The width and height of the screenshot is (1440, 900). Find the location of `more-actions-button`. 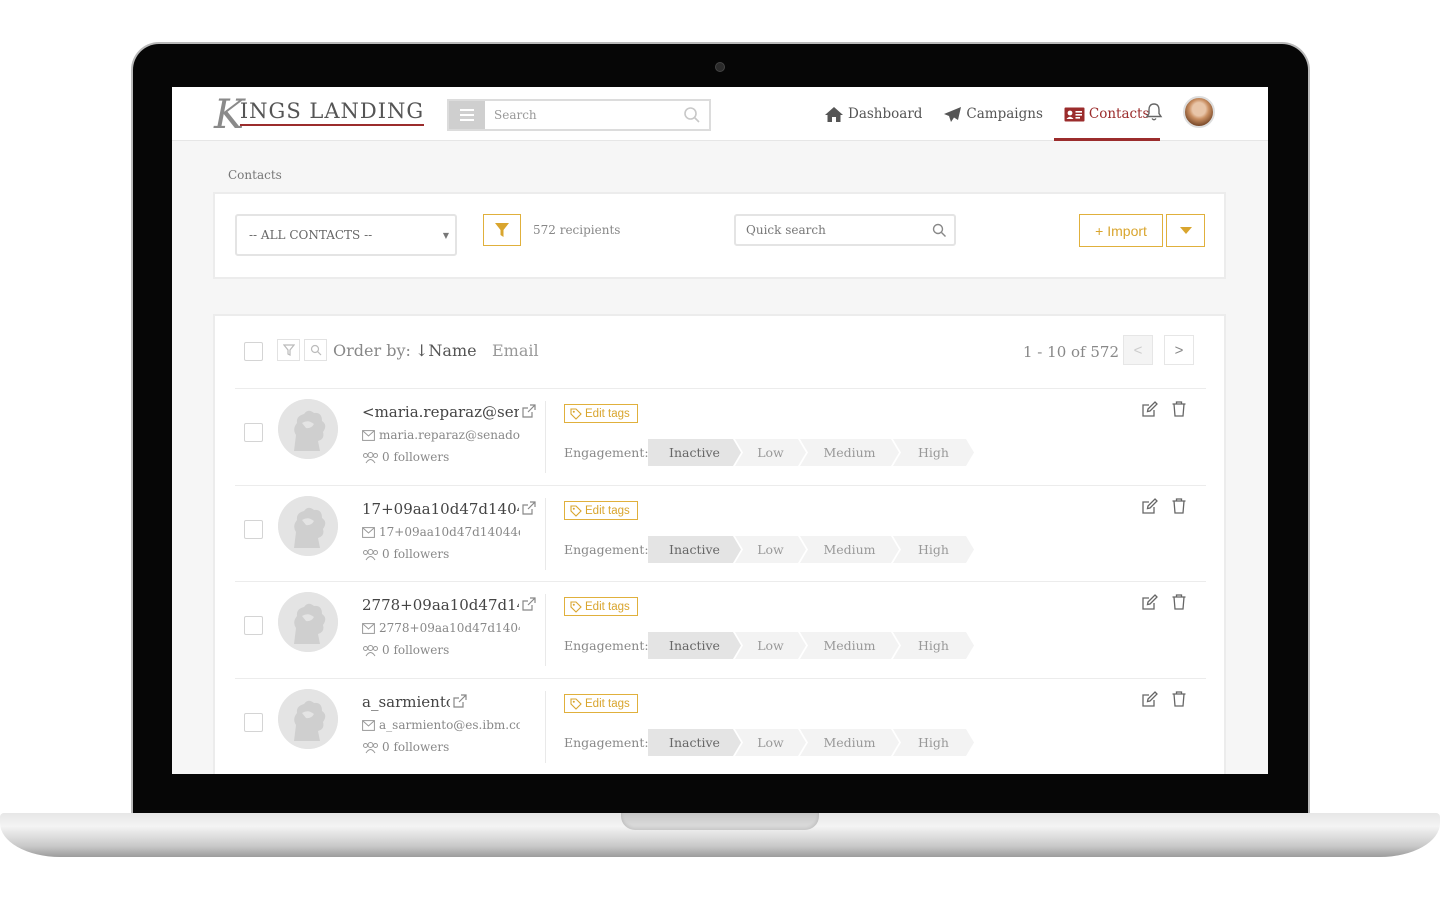

more-actions-button is located at coordinates (1185, 230).